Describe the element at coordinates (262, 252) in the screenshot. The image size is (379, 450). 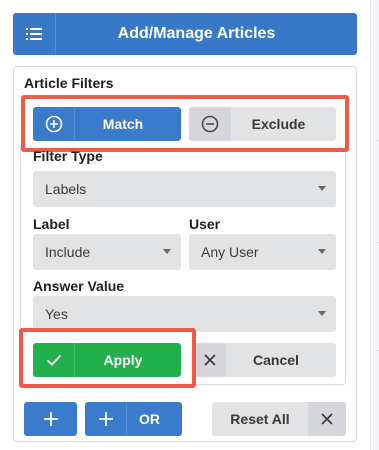
I see `user-select: Any User` at that location.